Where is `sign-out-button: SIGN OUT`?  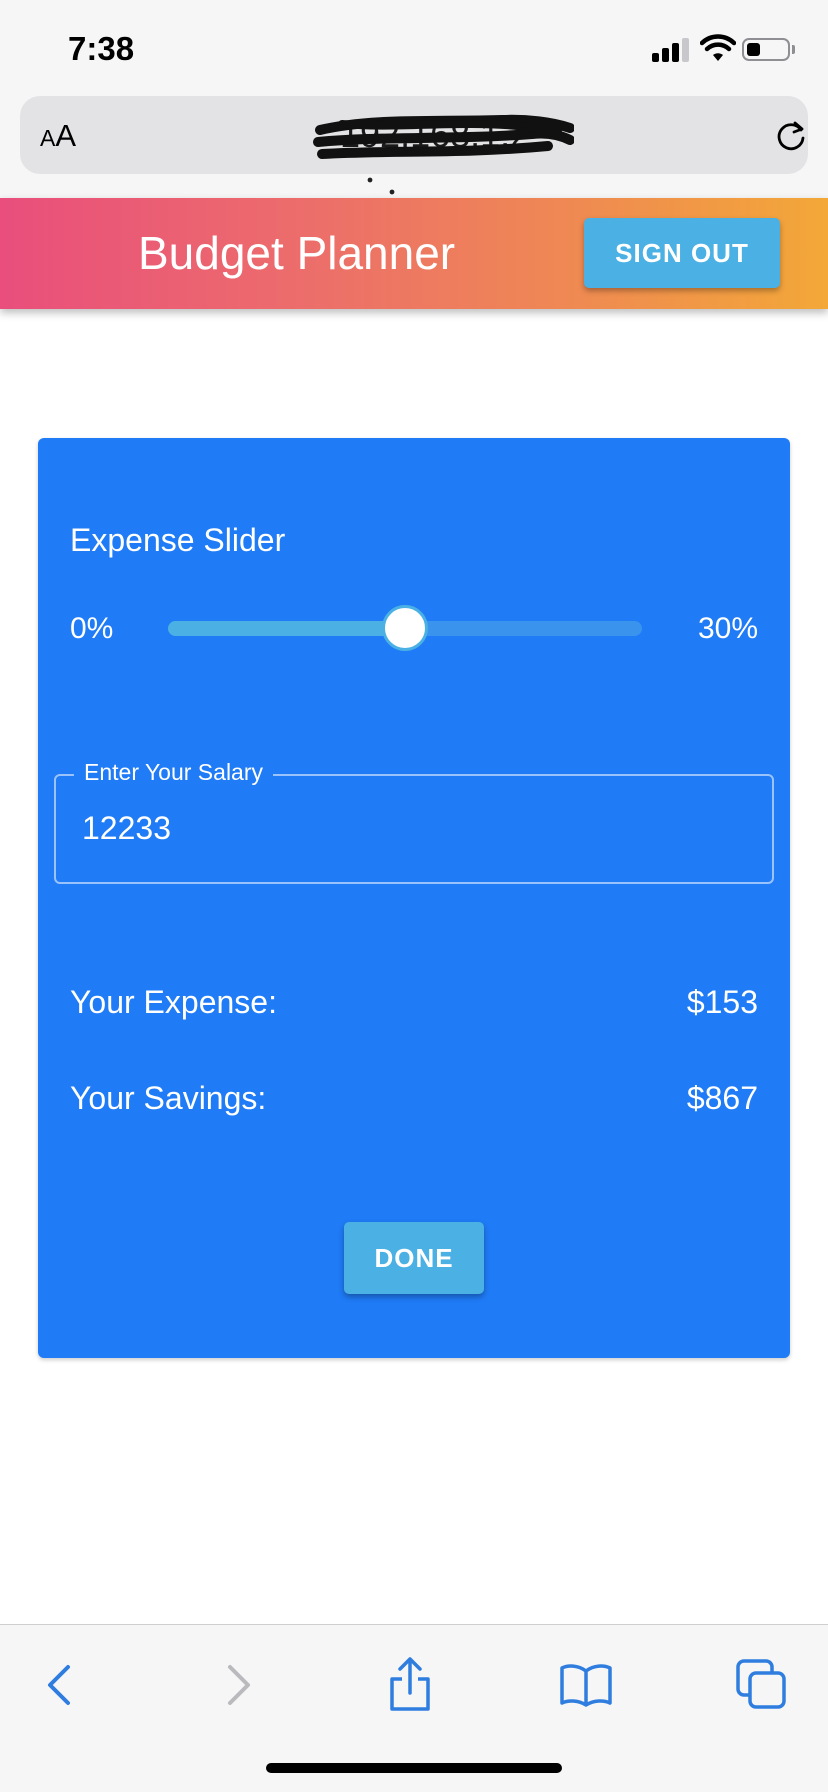
sign-out-button: SIGN OUT is located at coordinates (682, 253).